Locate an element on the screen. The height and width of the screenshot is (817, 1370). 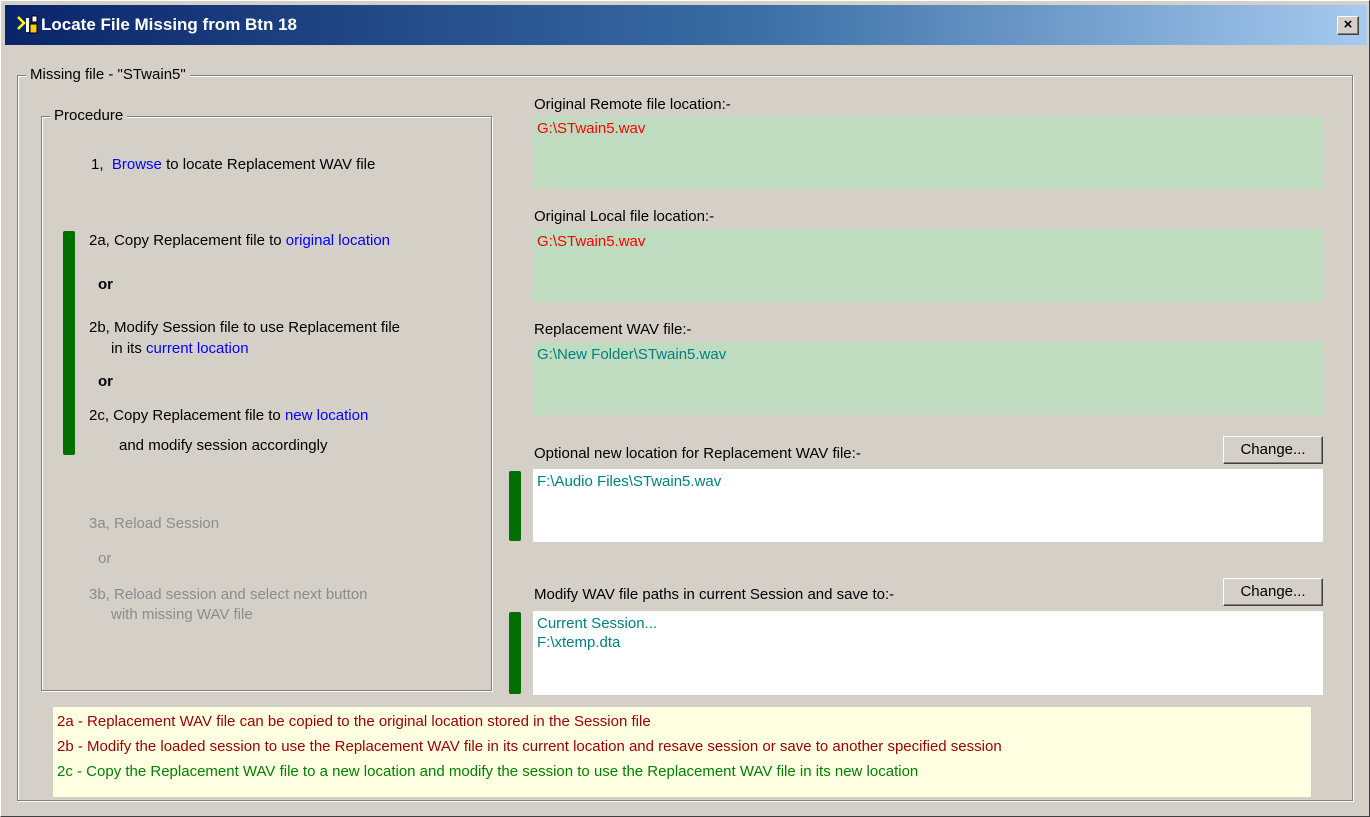
procedure-group-label: Procedure is located at coordinates (89, 115).